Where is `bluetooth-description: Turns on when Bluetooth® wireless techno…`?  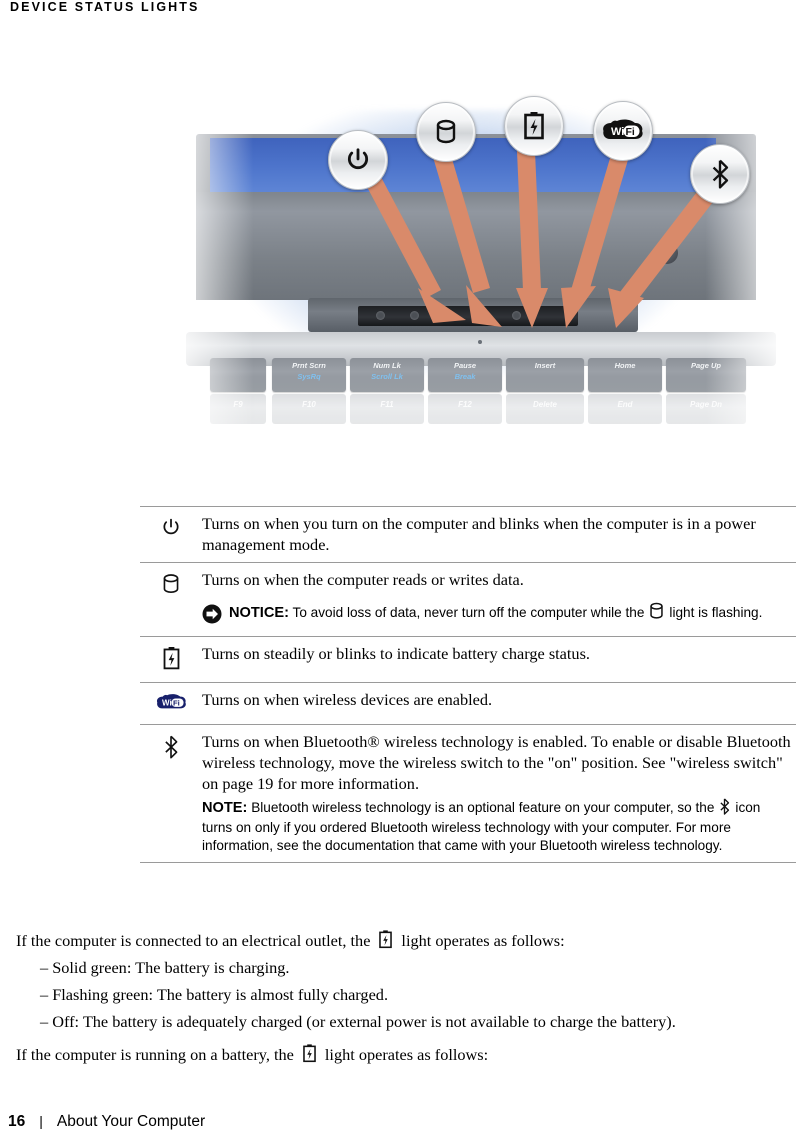
bluetooth-description: Turns on when Bluetooth® wireless techno… is located at coordinates (496, 762).